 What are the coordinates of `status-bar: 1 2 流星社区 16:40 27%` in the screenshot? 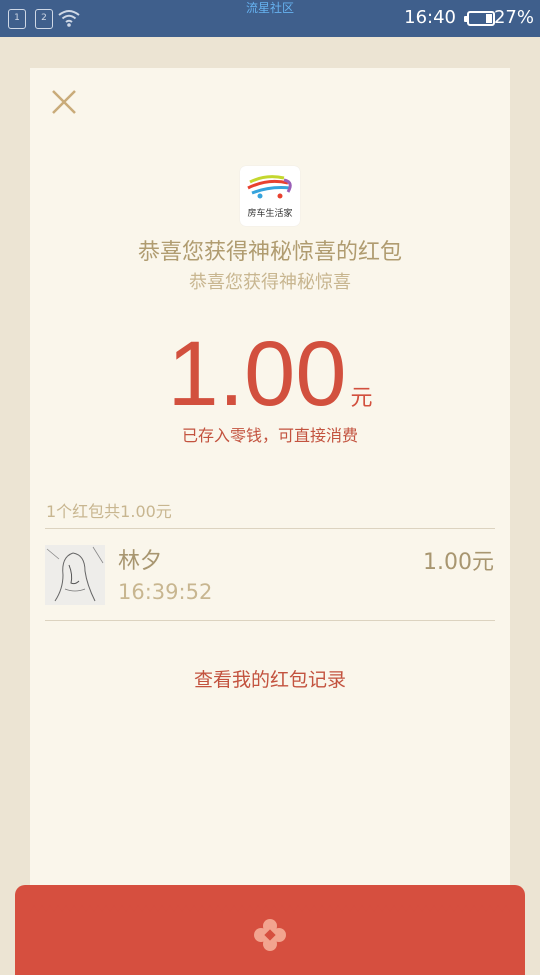 It's located at (270, 18).